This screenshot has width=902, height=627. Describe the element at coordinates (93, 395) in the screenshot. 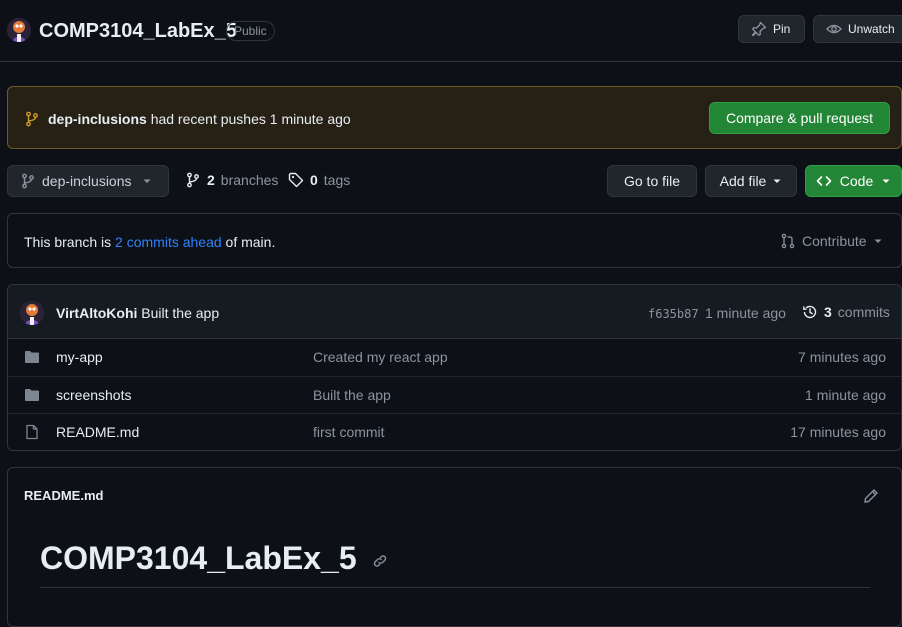

I see `file-name: screenshots` at that location.